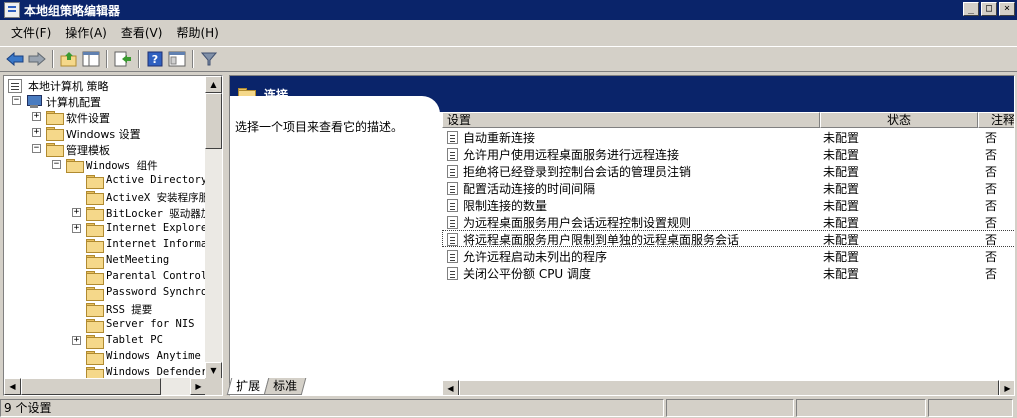 Image resolution: width=1017 pixels, height=418 pixels. Describe the element at coordinates (15, 86) in the screenshot. I see `doc-icon` at that location.